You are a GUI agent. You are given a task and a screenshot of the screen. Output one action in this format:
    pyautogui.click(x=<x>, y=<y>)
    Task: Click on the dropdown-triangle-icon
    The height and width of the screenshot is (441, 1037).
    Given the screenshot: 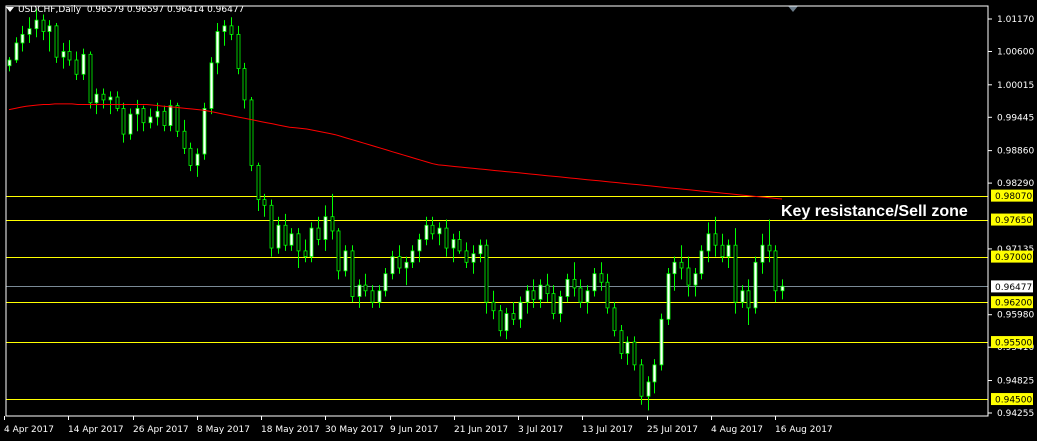 What is the action you would take?
    pyautogui.click(x=10, y=9)
    